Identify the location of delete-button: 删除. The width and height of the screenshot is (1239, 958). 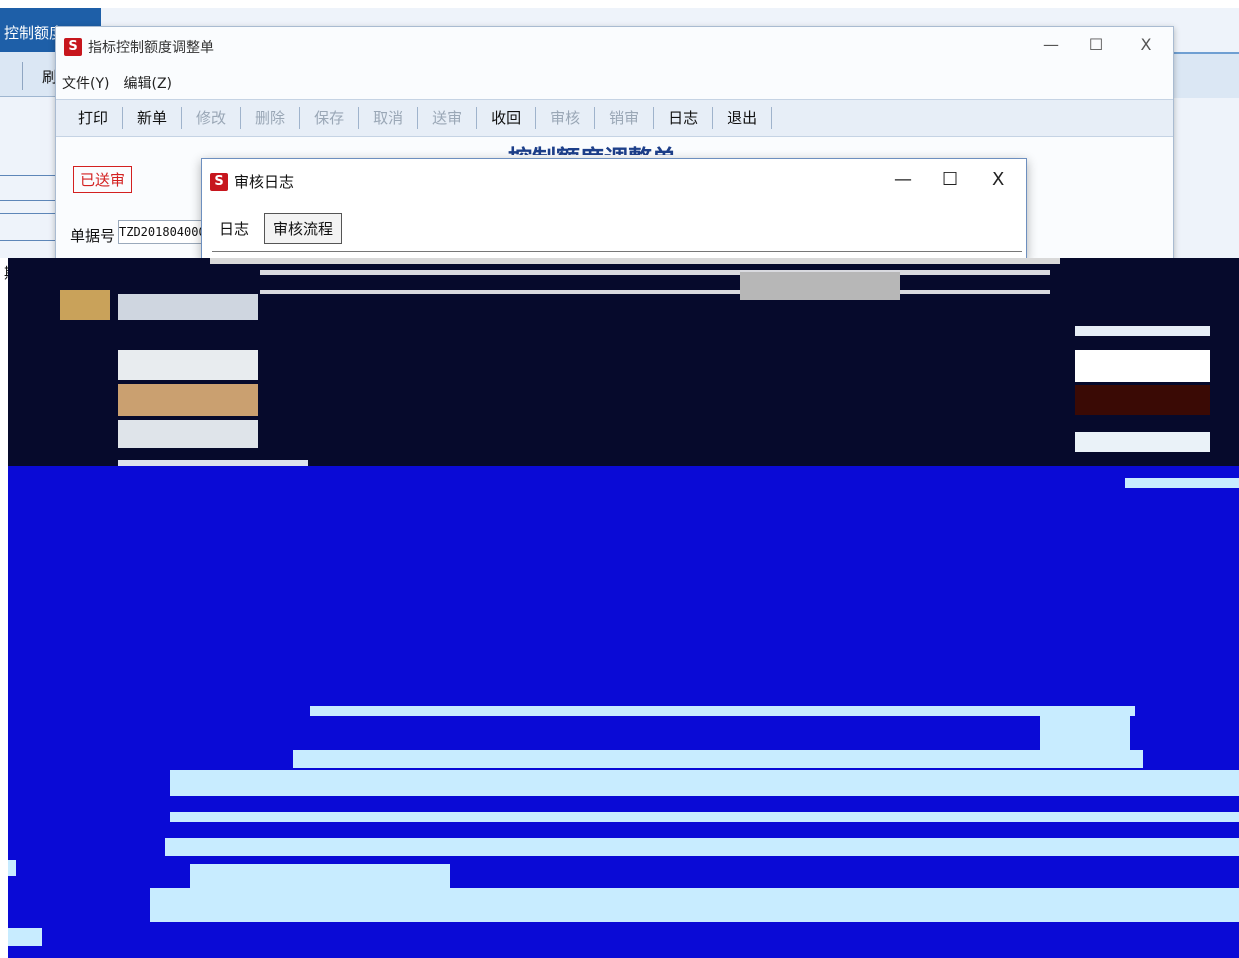
(271, 118).